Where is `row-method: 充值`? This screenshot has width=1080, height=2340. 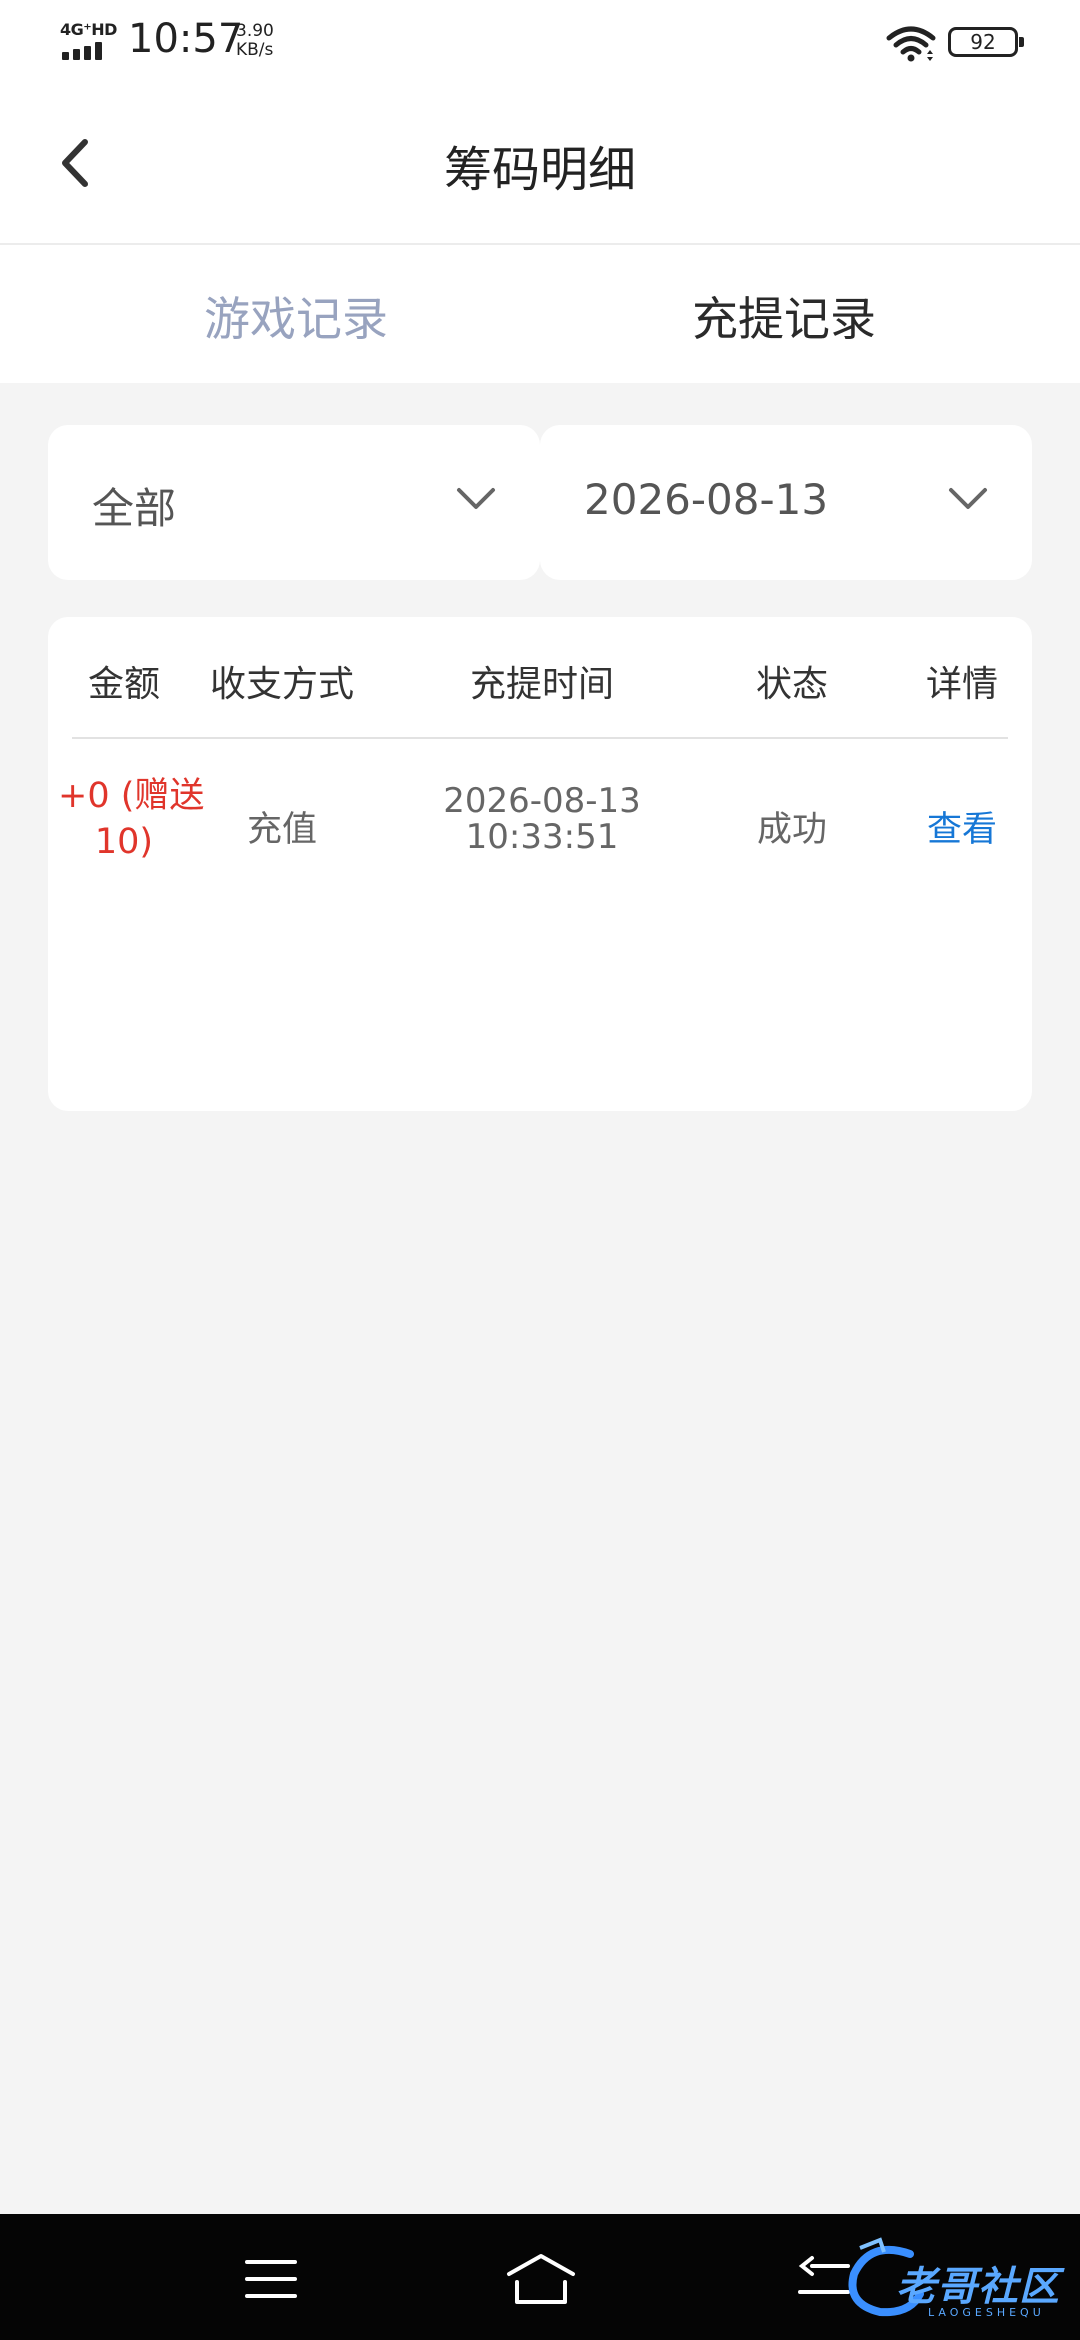
row-method: 充值 is located at coordinates (281, 830).